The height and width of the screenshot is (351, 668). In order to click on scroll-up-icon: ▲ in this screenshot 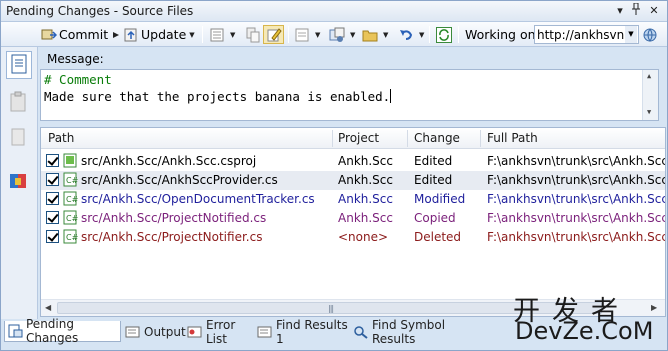, I will do `click(649, 76)`.